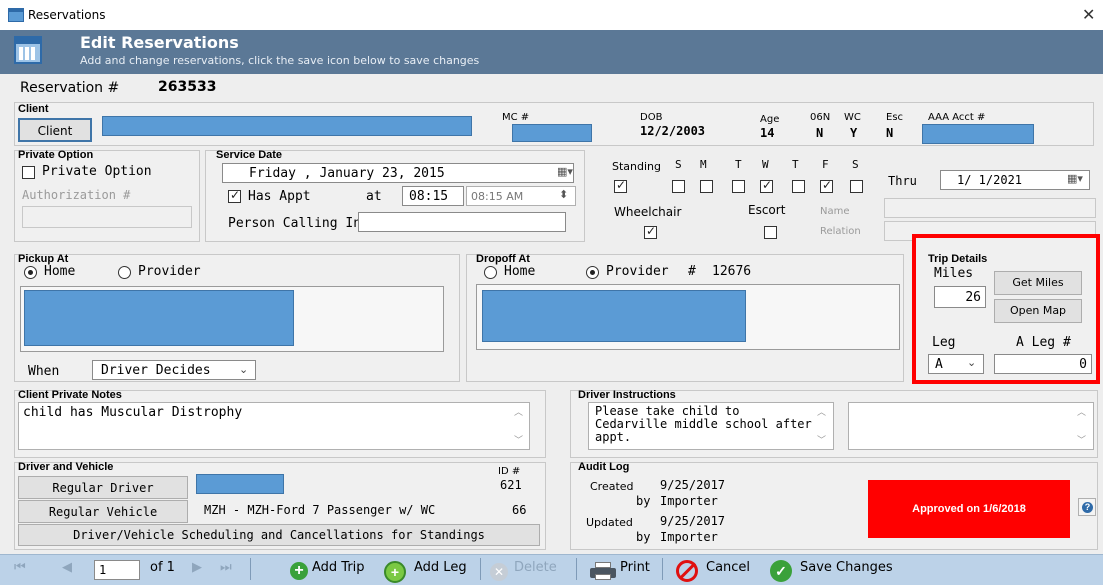  Describe the element at coordinates (840, 231) in the screenshot. I see `relation-label: Relation` at that location.